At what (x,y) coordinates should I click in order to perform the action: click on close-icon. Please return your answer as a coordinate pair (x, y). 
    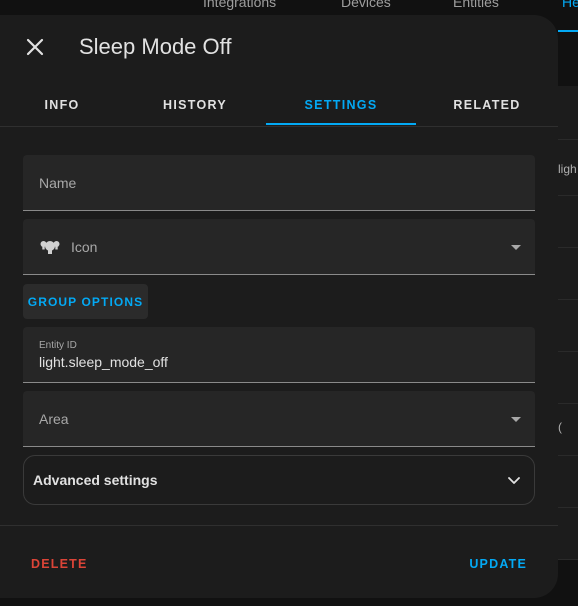
    Looking at the image, I should click on (35, 47).